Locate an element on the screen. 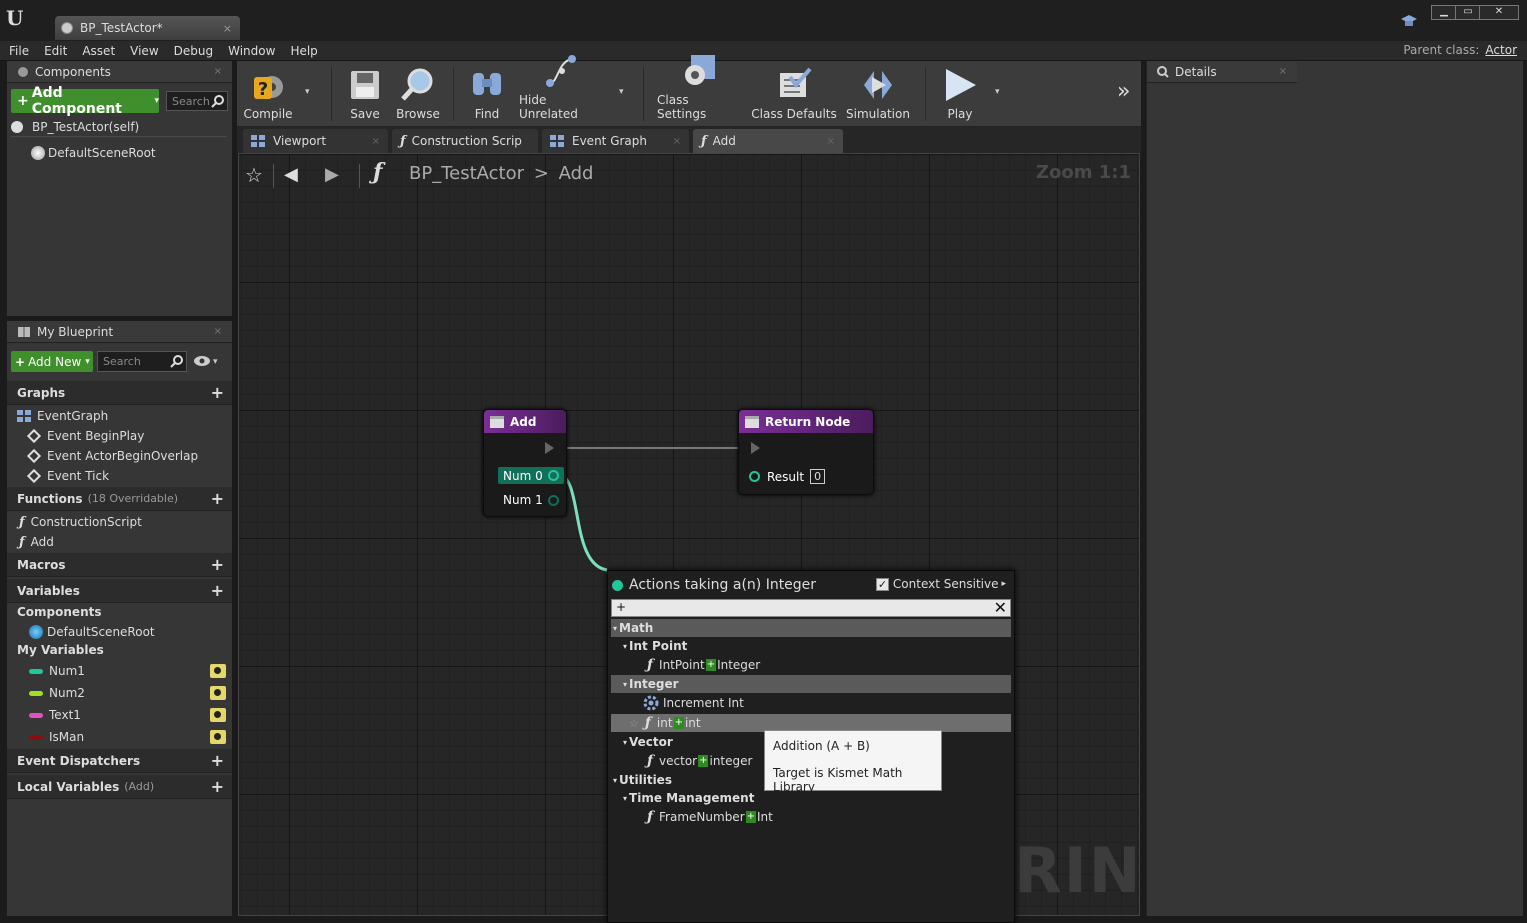  menu-debug: Debug is located at coordinates (193, 51).